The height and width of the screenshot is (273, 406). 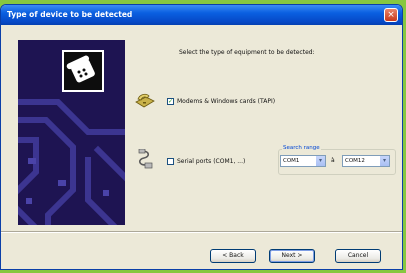 I want to click on range-separator: à, so click(x=333, y=160).